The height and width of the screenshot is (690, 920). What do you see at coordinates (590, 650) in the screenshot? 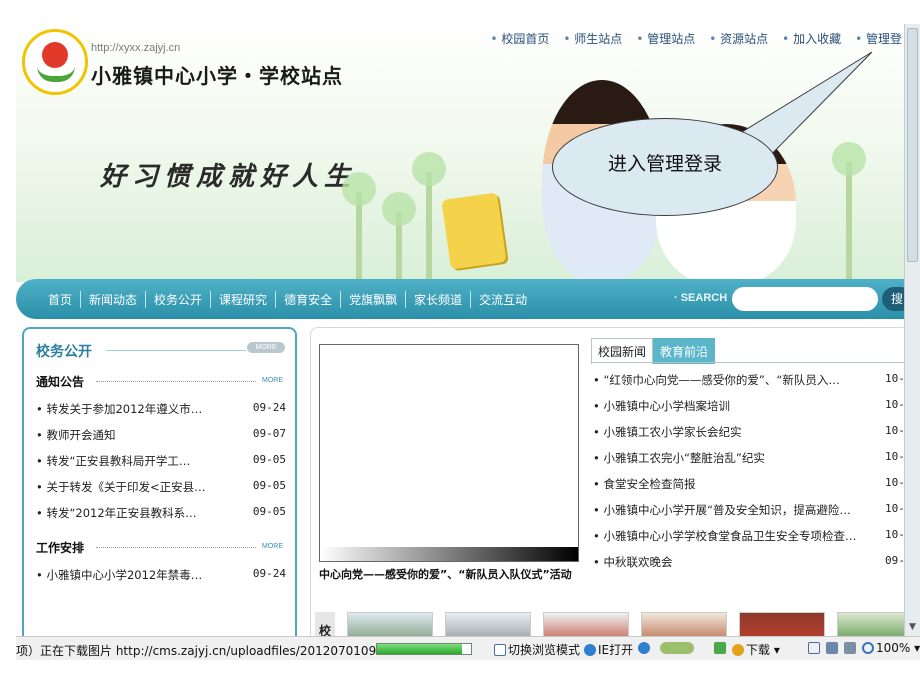
I see `ie-icon` at bounding box center [590, 650].